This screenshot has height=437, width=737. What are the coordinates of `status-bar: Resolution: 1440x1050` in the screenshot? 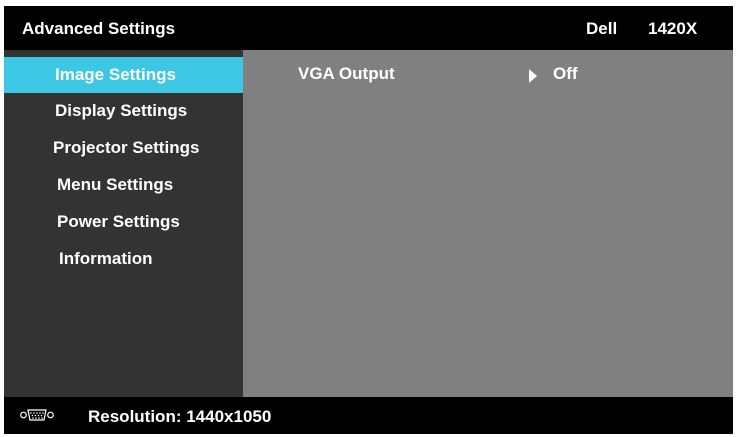 It's located at (368, 415).